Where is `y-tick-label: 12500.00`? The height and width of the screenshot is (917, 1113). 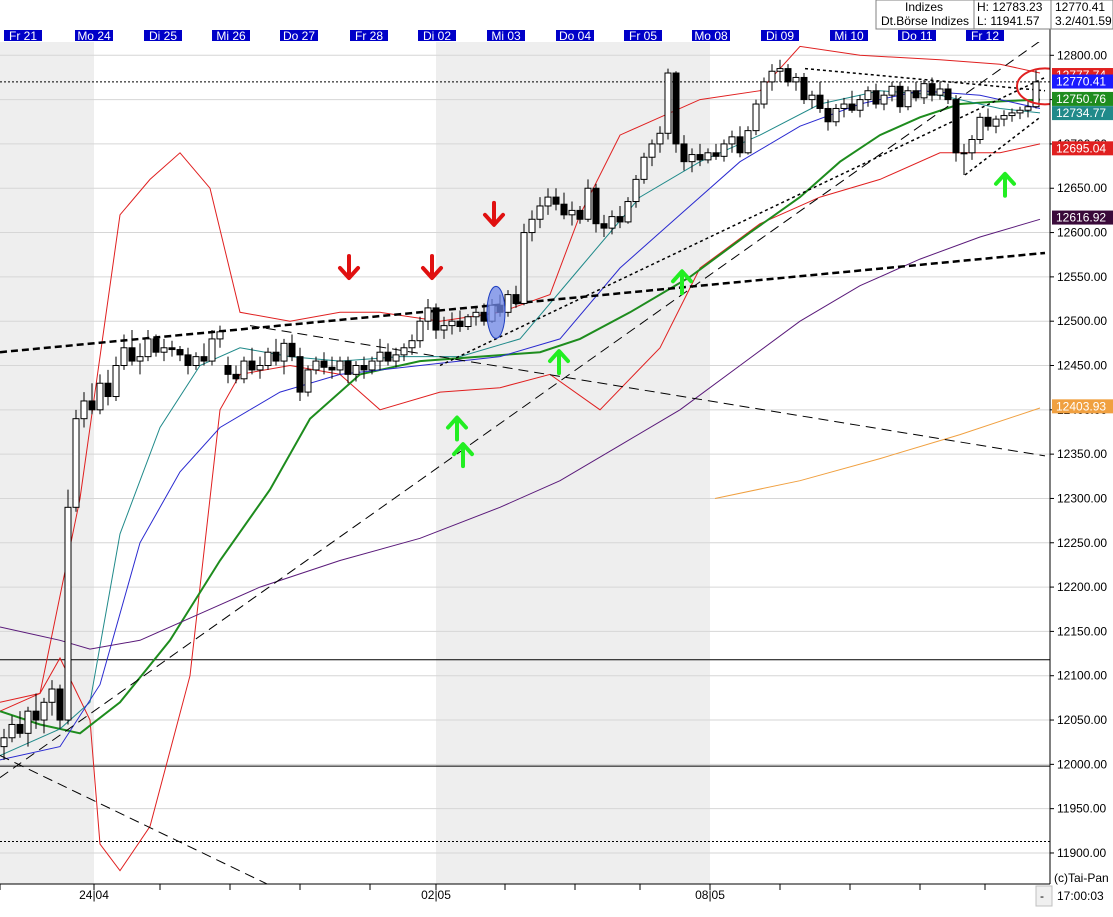
y-tick-label: 12500.00 is located at coordinates (1082, 321).